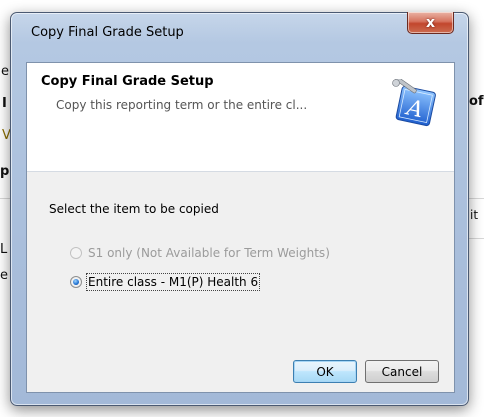 The height and width of the screenshot is (417, 484). Describe the element at coordinates (173, 282) in the screenshot. I see `option-label: Entire class - M1(P) Health 6` at that location.